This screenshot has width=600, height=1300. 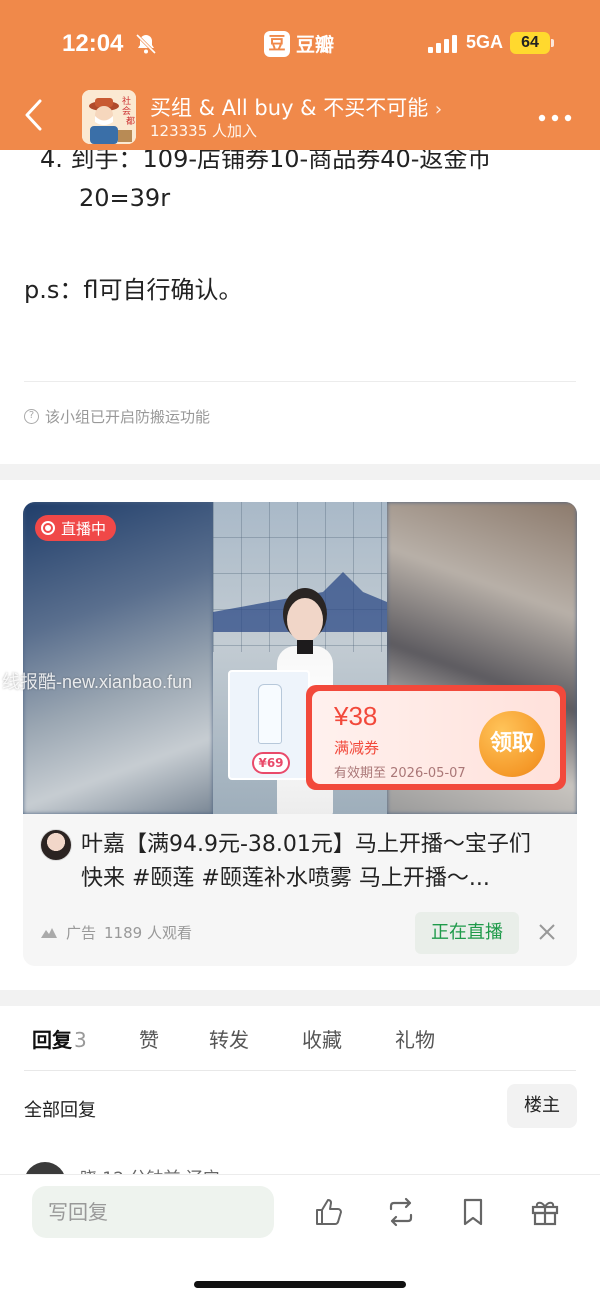 I want to click on question-icon: ?, so click(x=31, y=416).